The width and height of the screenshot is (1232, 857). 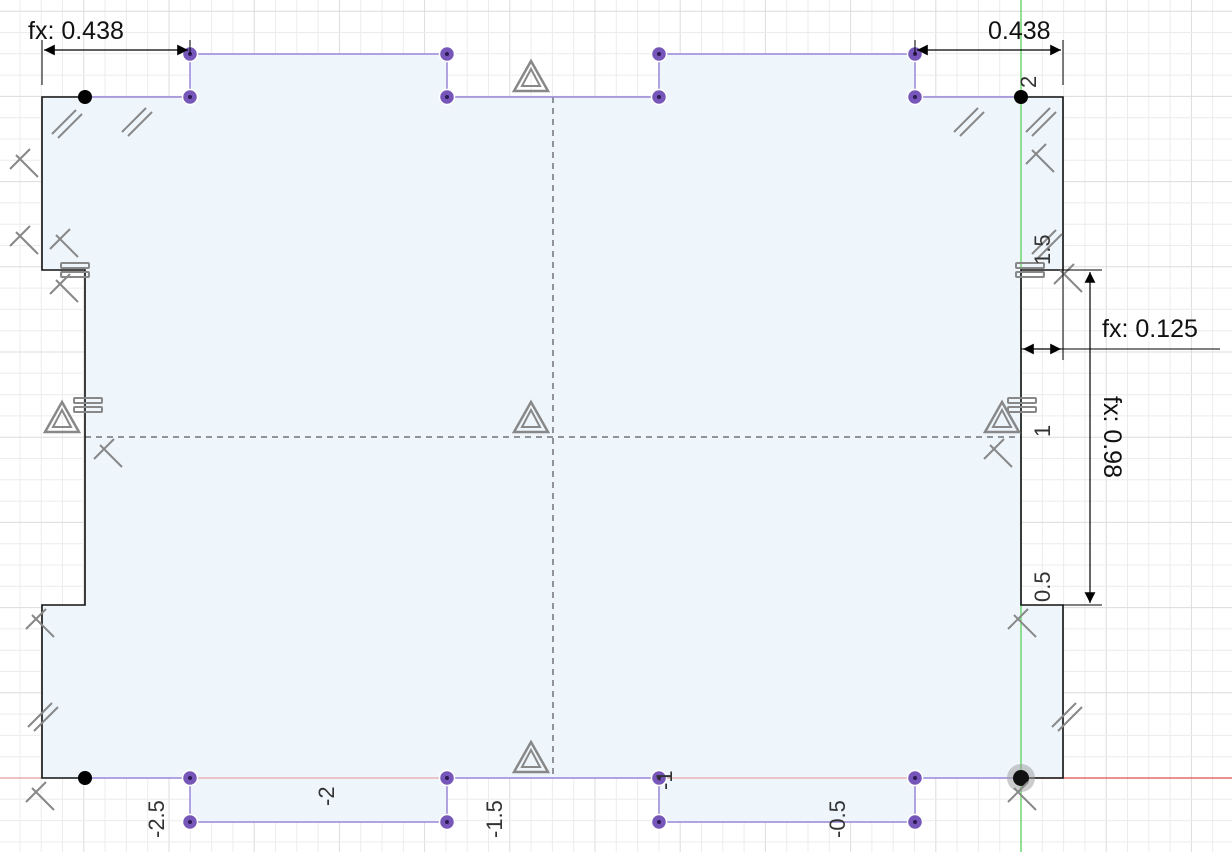 What do you see at coordinates (837, 819) in the screenshot?
I see `ruler-x-m0-5: -0.5` at bounding box center [837, 819].